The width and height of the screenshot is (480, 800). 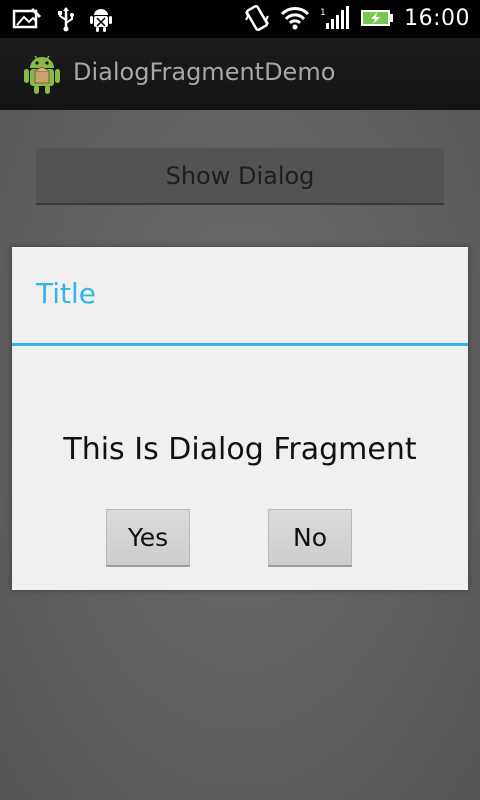 What do you see at coordinates (66, 19) in the screenshot?
I see `usb-icon` at bounding box center [66, 19].